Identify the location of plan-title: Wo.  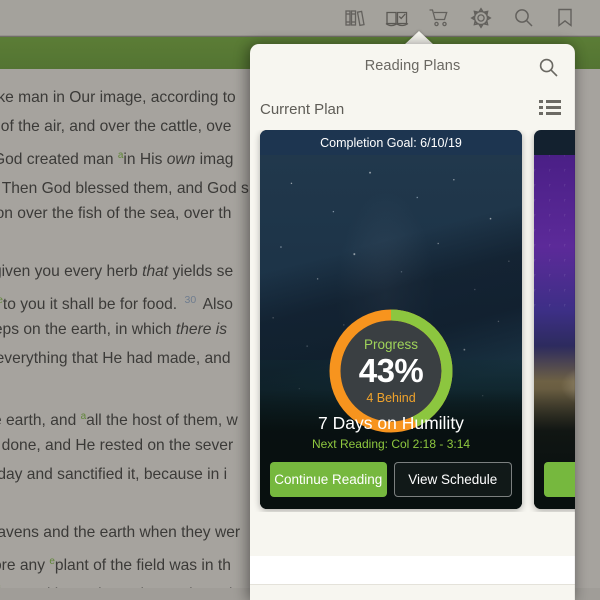
(559, 448).